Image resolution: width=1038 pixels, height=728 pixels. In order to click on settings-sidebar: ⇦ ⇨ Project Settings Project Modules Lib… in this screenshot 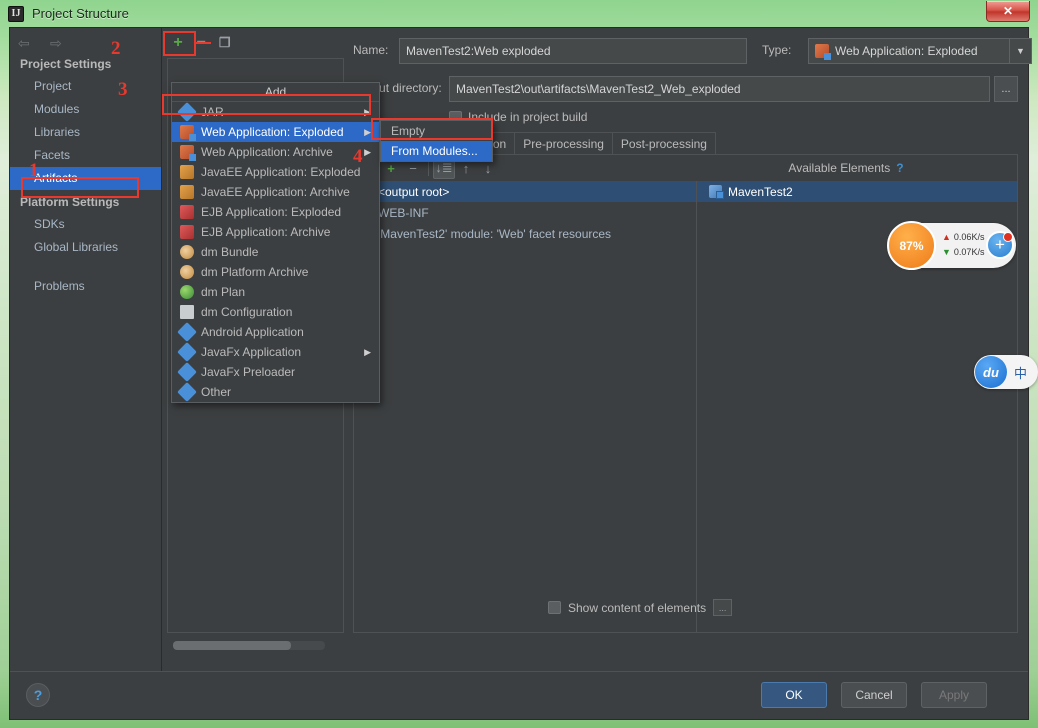, I will do `click(86, 350)`.